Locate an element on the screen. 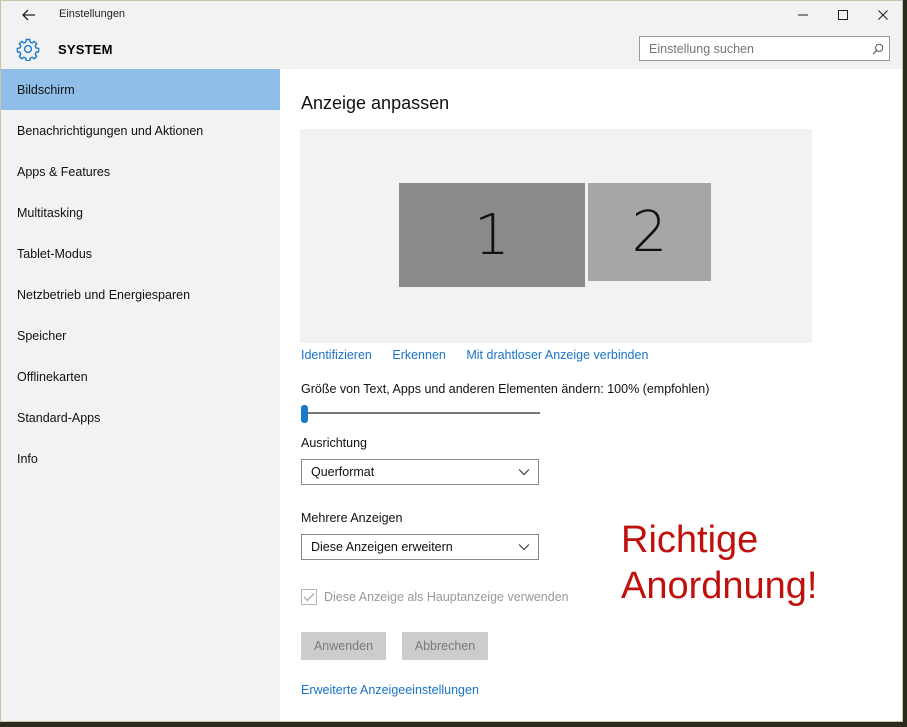 The width and height of the screenshot is (907, 727). apply-button: Anwenden is located at coordinates (343, 646).